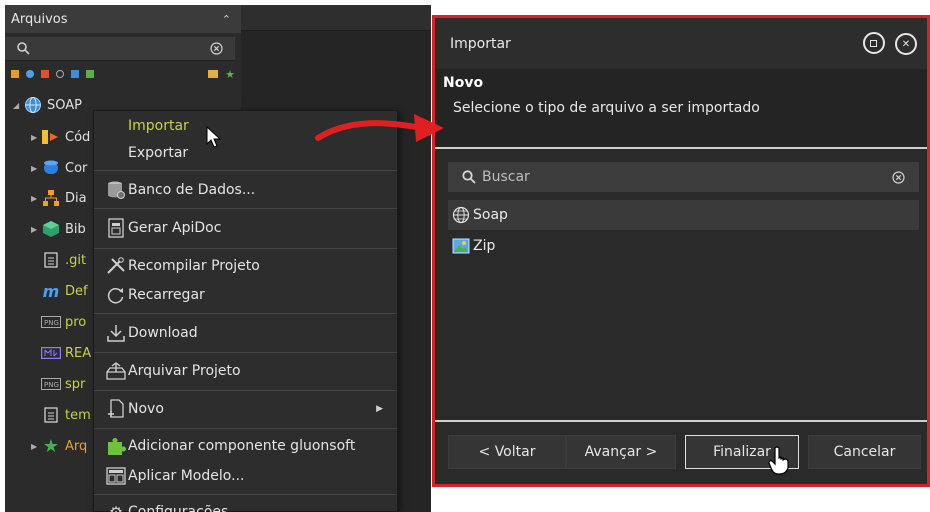 The image size is (930, 512). Describe the element at coordinates (463, 83) in the screenshot. I see `dialog-section-title: Novo` at that location.